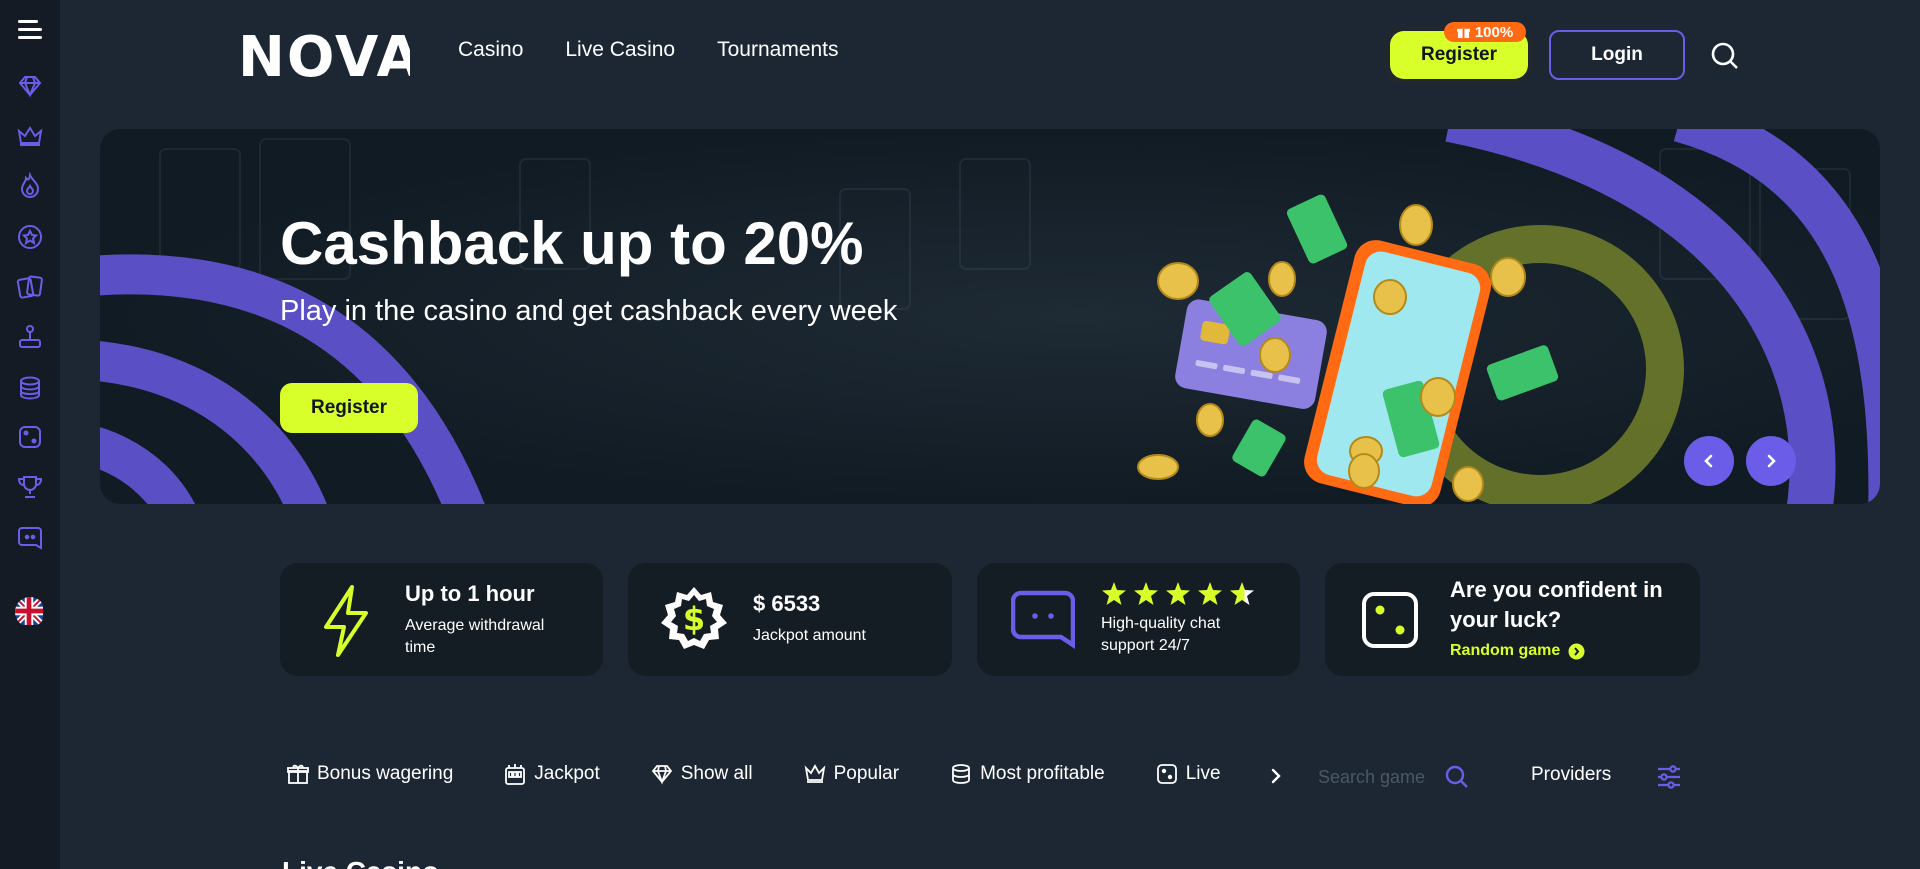 This screenshot has width=1920, height=869. What do you see at coordinates (30, 30) in the screenshot?
I see `menu-icon` at bounding box center [30, 30].